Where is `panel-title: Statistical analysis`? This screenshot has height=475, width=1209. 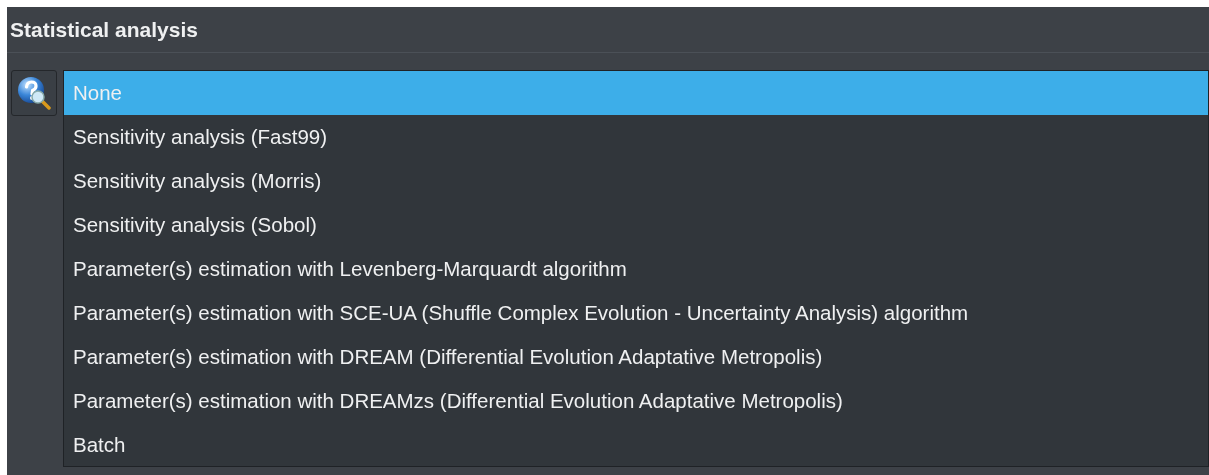
panel-title: Statistical analysis is located at coordinates (104, 29).